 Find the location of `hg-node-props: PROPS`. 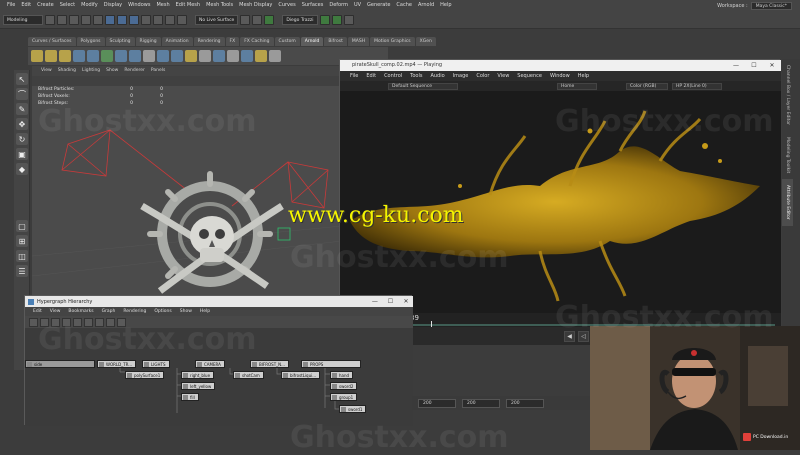

hg-node-props: PROPS is located at coordinates (331, 364).